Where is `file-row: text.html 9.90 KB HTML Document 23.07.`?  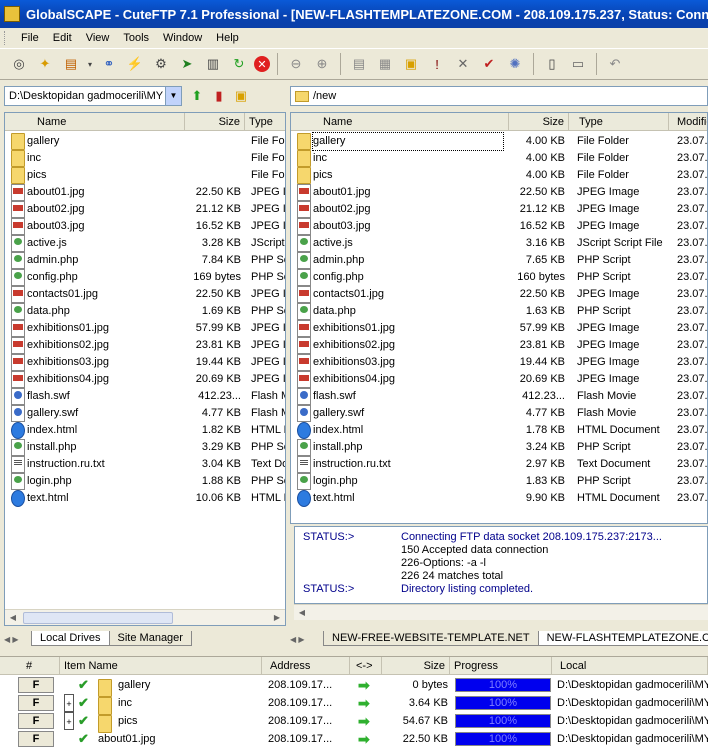 file-row: text.html 9.90 KB HTML Document 23.07. is located at coordinates (499, 498).